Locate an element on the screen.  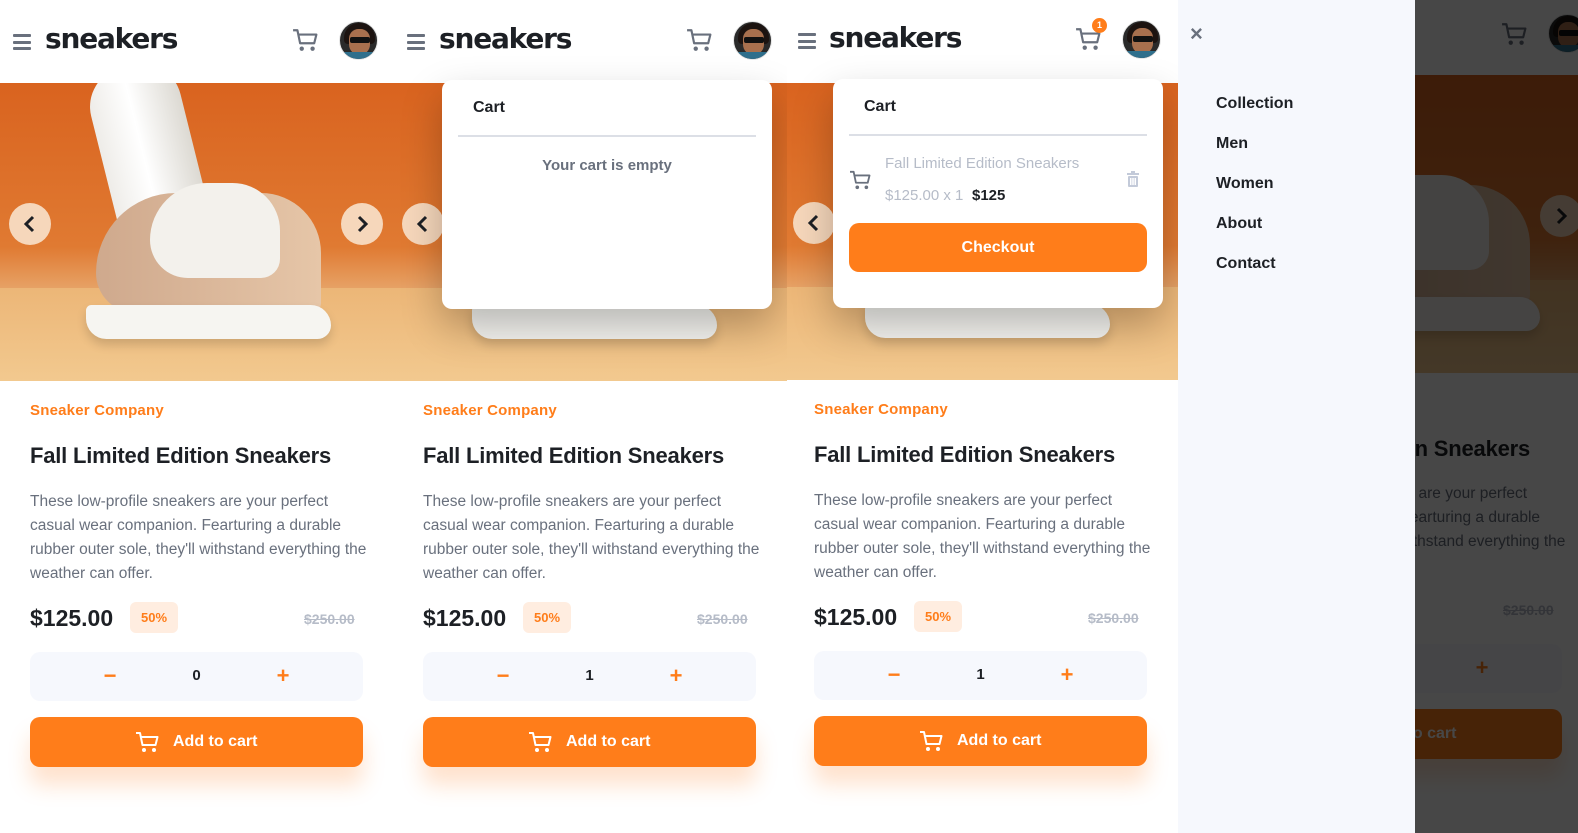
cart-item-name: Fall Limited Edition Sneakers is located at coordinates (982, 163).